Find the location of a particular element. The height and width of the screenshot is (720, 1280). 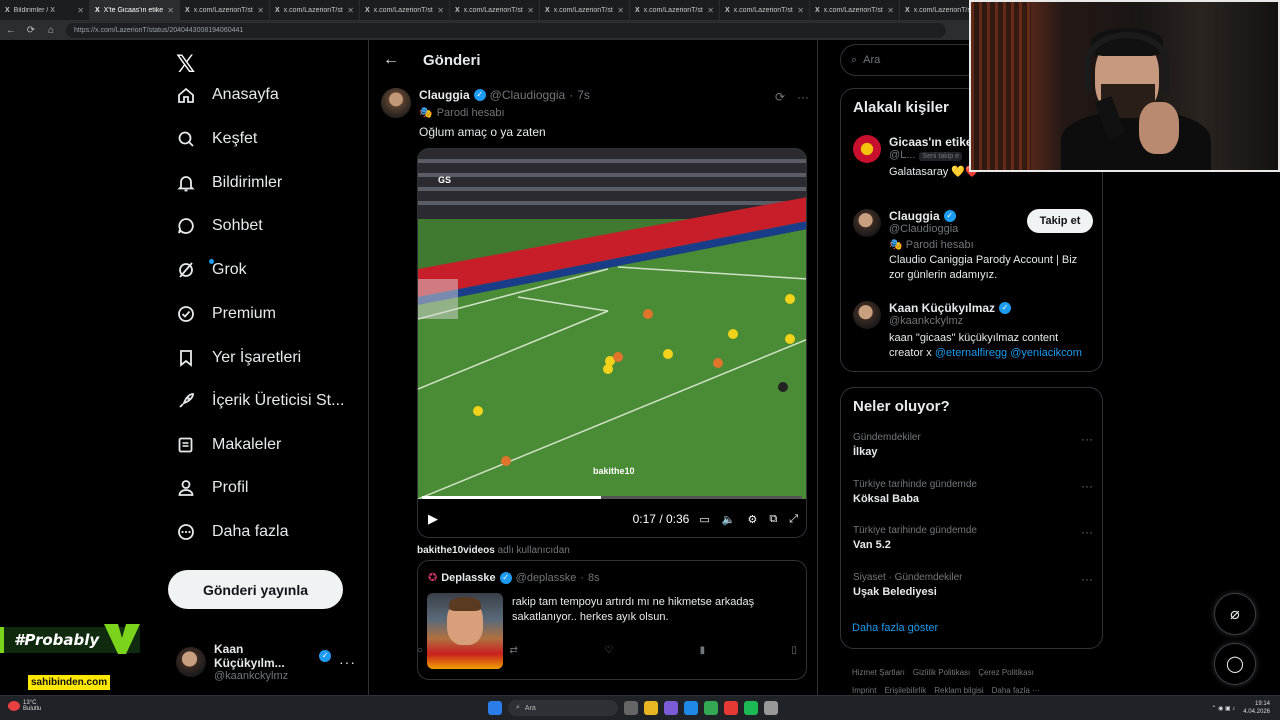

avatar is located at coordinates (396, 103).